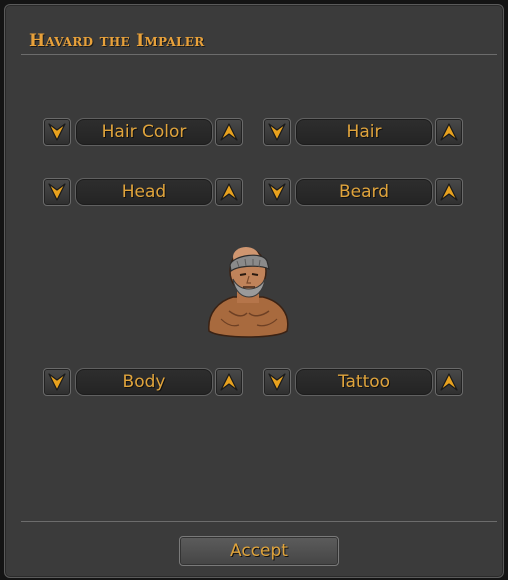 This screenshot has height=580, width=508. I want to click on hair-next-button, so click(449, 132).